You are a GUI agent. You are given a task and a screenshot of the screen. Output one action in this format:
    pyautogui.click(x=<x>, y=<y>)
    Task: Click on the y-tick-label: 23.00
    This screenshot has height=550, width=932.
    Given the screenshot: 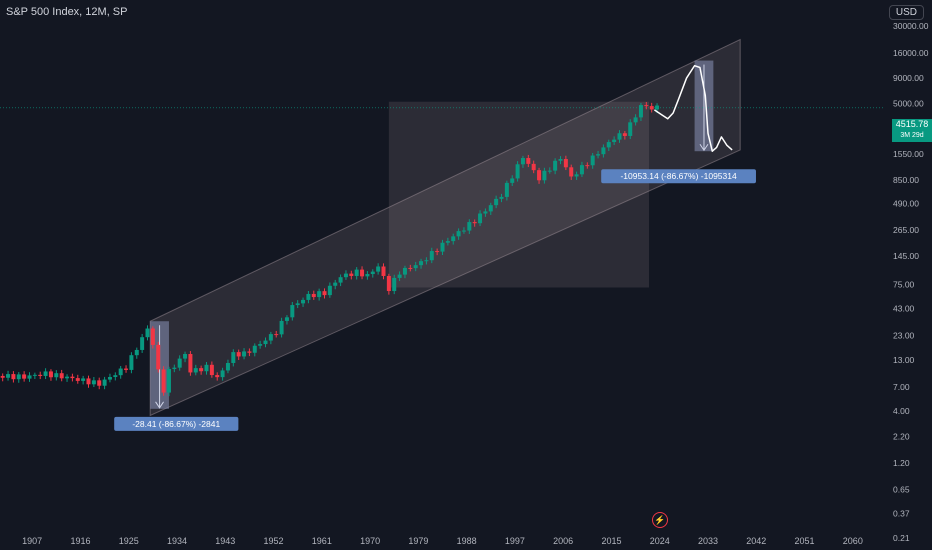 What is the action you would take?
    pyautogui.click(x=904, y=335)
    